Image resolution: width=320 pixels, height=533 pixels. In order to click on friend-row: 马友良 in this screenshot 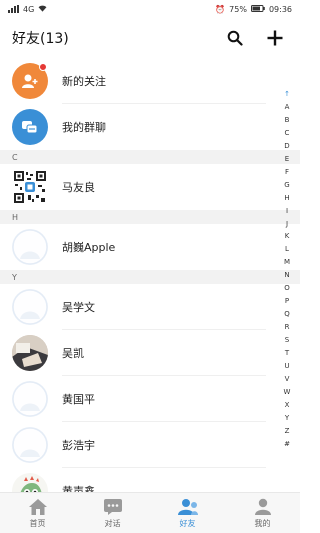, I will do `click(150, 187)`.